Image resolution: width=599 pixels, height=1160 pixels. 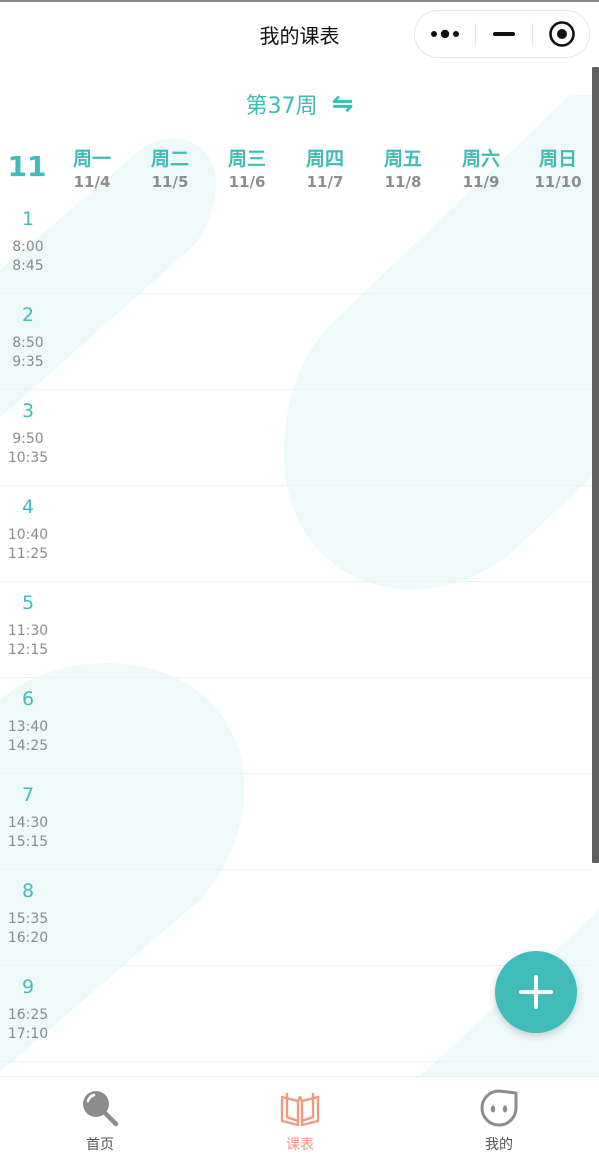 What do you see at coordinates (28, 1034) in the screenshot?
I see `period-end-time: 17:10` at bounding box center [28, 1034].